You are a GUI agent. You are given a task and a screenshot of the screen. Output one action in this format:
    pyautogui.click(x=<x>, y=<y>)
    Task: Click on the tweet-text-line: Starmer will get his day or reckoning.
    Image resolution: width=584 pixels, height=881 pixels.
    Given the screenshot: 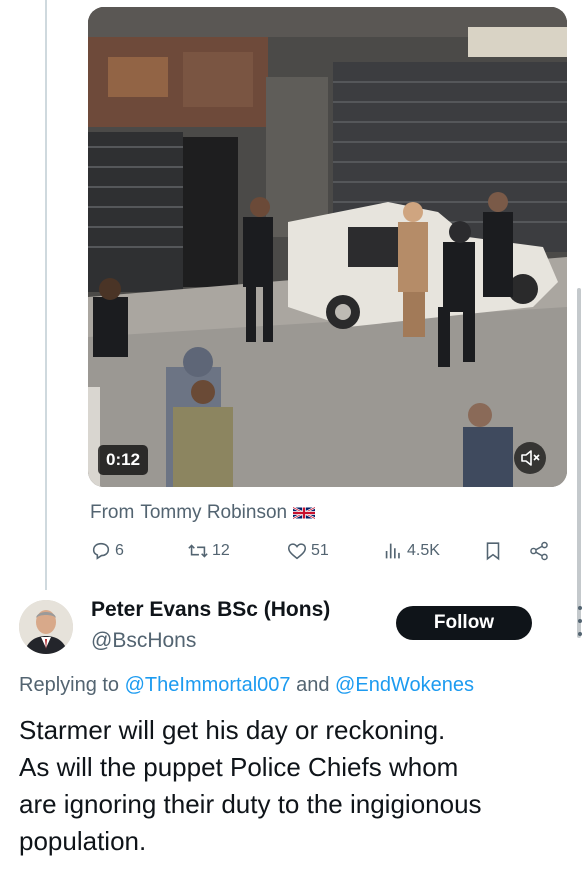 What is the action you would take?
    pyautogui.click(x=232, y=730)
    